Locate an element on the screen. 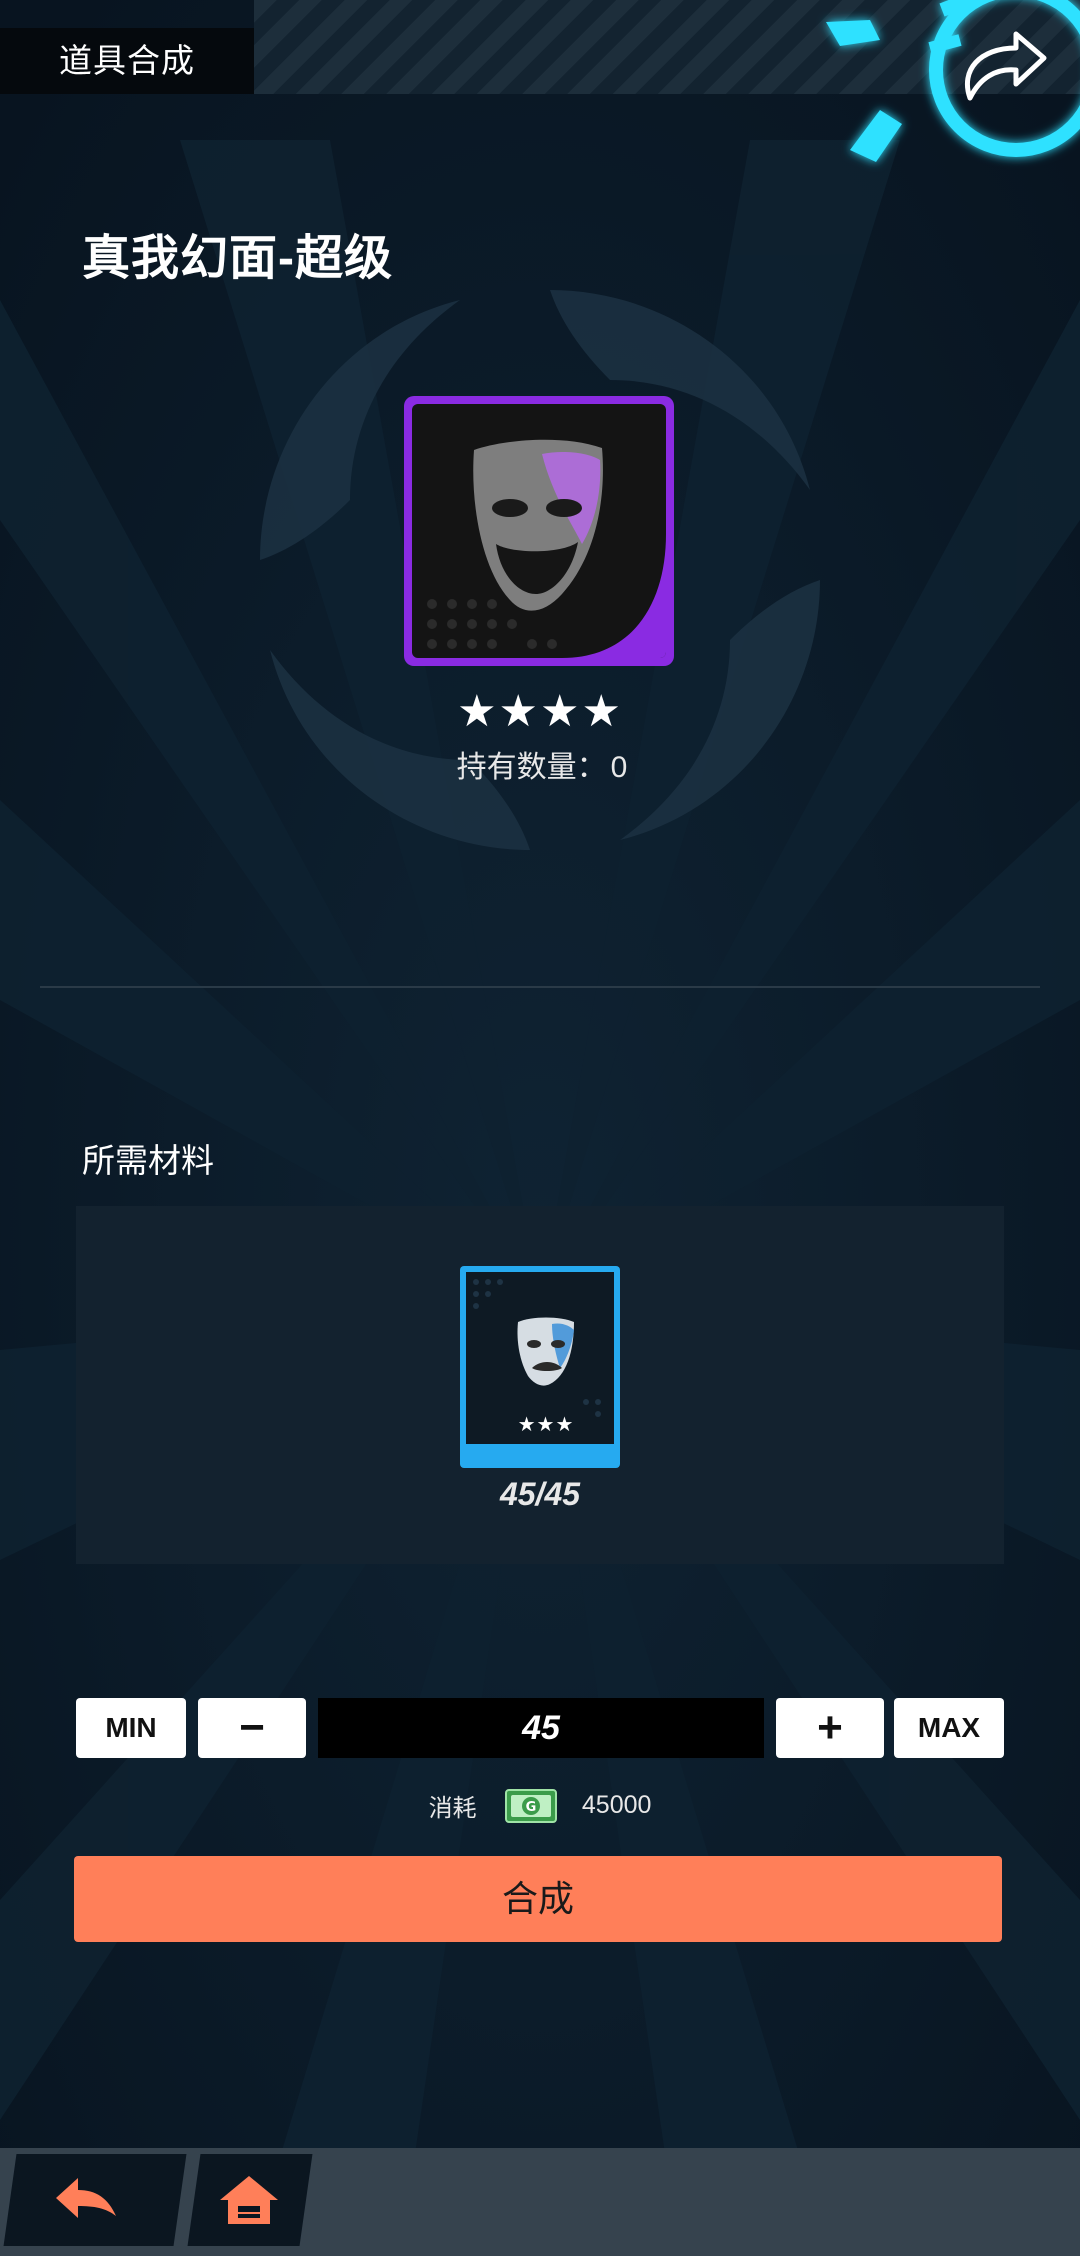 This screenshot has height=2256, width=1080. material-rarity-stars: ★★★ is located at coordinates (546, 1425).